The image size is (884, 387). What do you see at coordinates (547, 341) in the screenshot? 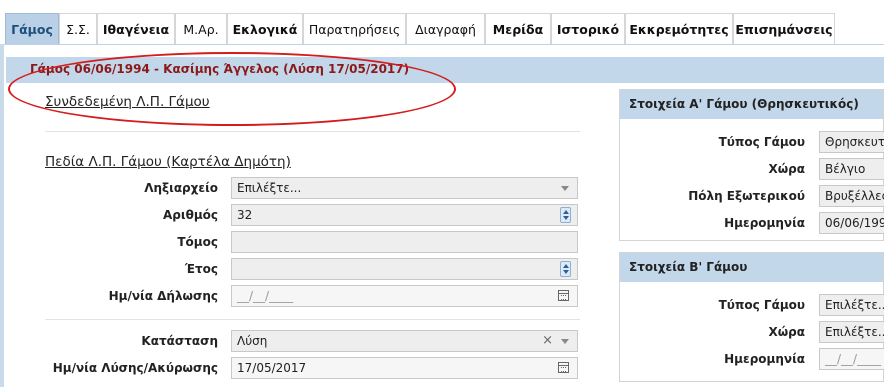
I see `clear-icon: ×` at bounding box center [547, 341].